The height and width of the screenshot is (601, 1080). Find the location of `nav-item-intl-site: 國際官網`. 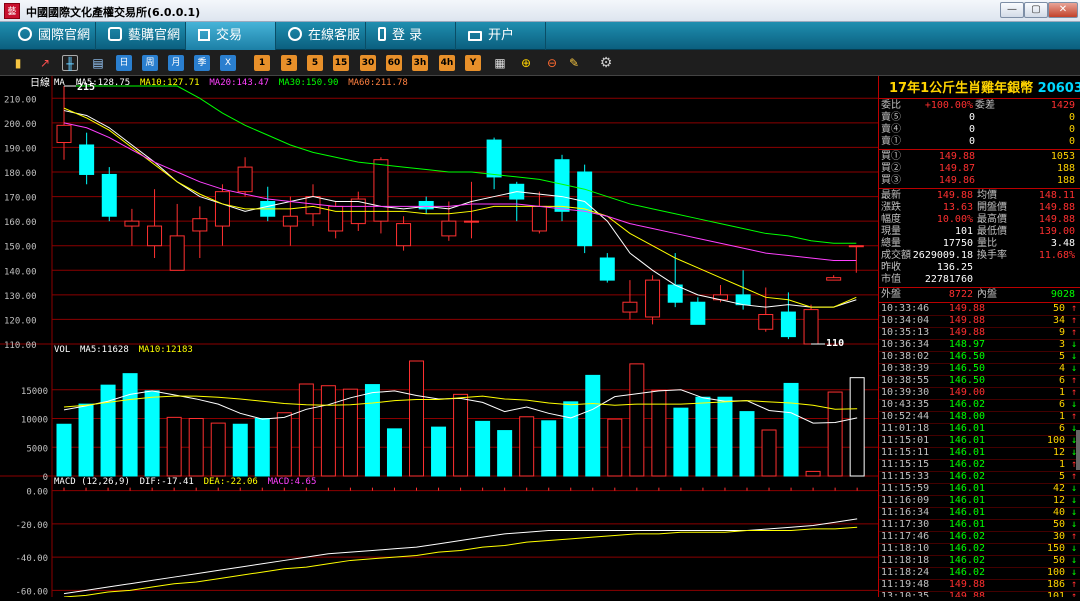

nav-item-intl-site: 國際官網 is located at coordinates (48, 36).